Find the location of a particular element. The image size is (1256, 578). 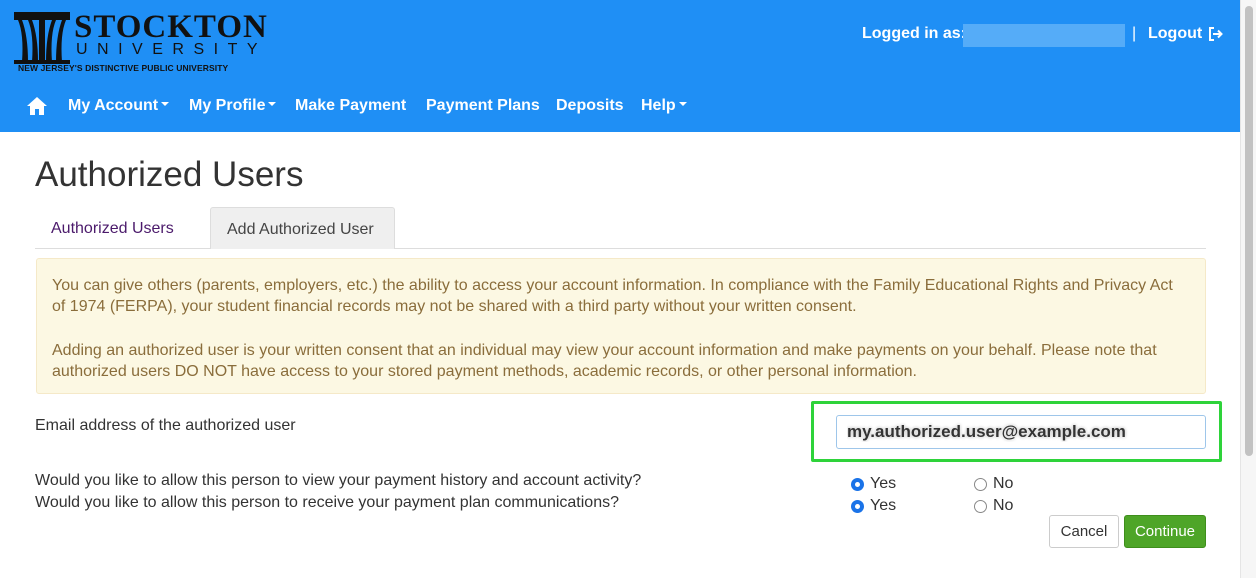

q2-yes-option: Yes is located at coordinates (873, 506).